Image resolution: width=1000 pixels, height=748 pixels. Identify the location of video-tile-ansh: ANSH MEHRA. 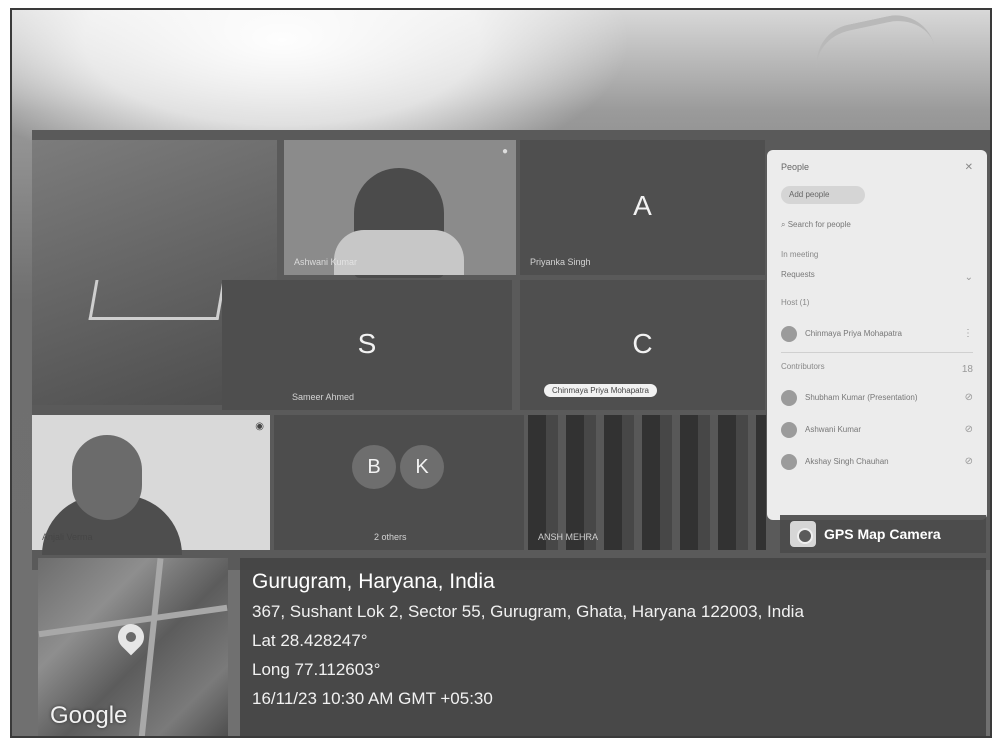
(647, 482).